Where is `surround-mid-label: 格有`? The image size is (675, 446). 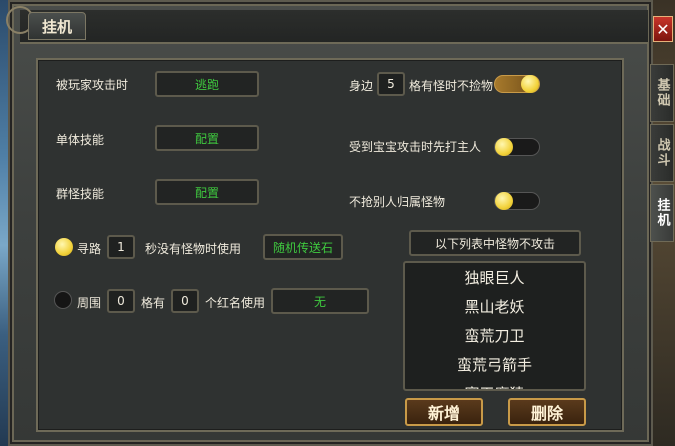 surround-mid-label: 格有 is located at coordinates (153, 303).